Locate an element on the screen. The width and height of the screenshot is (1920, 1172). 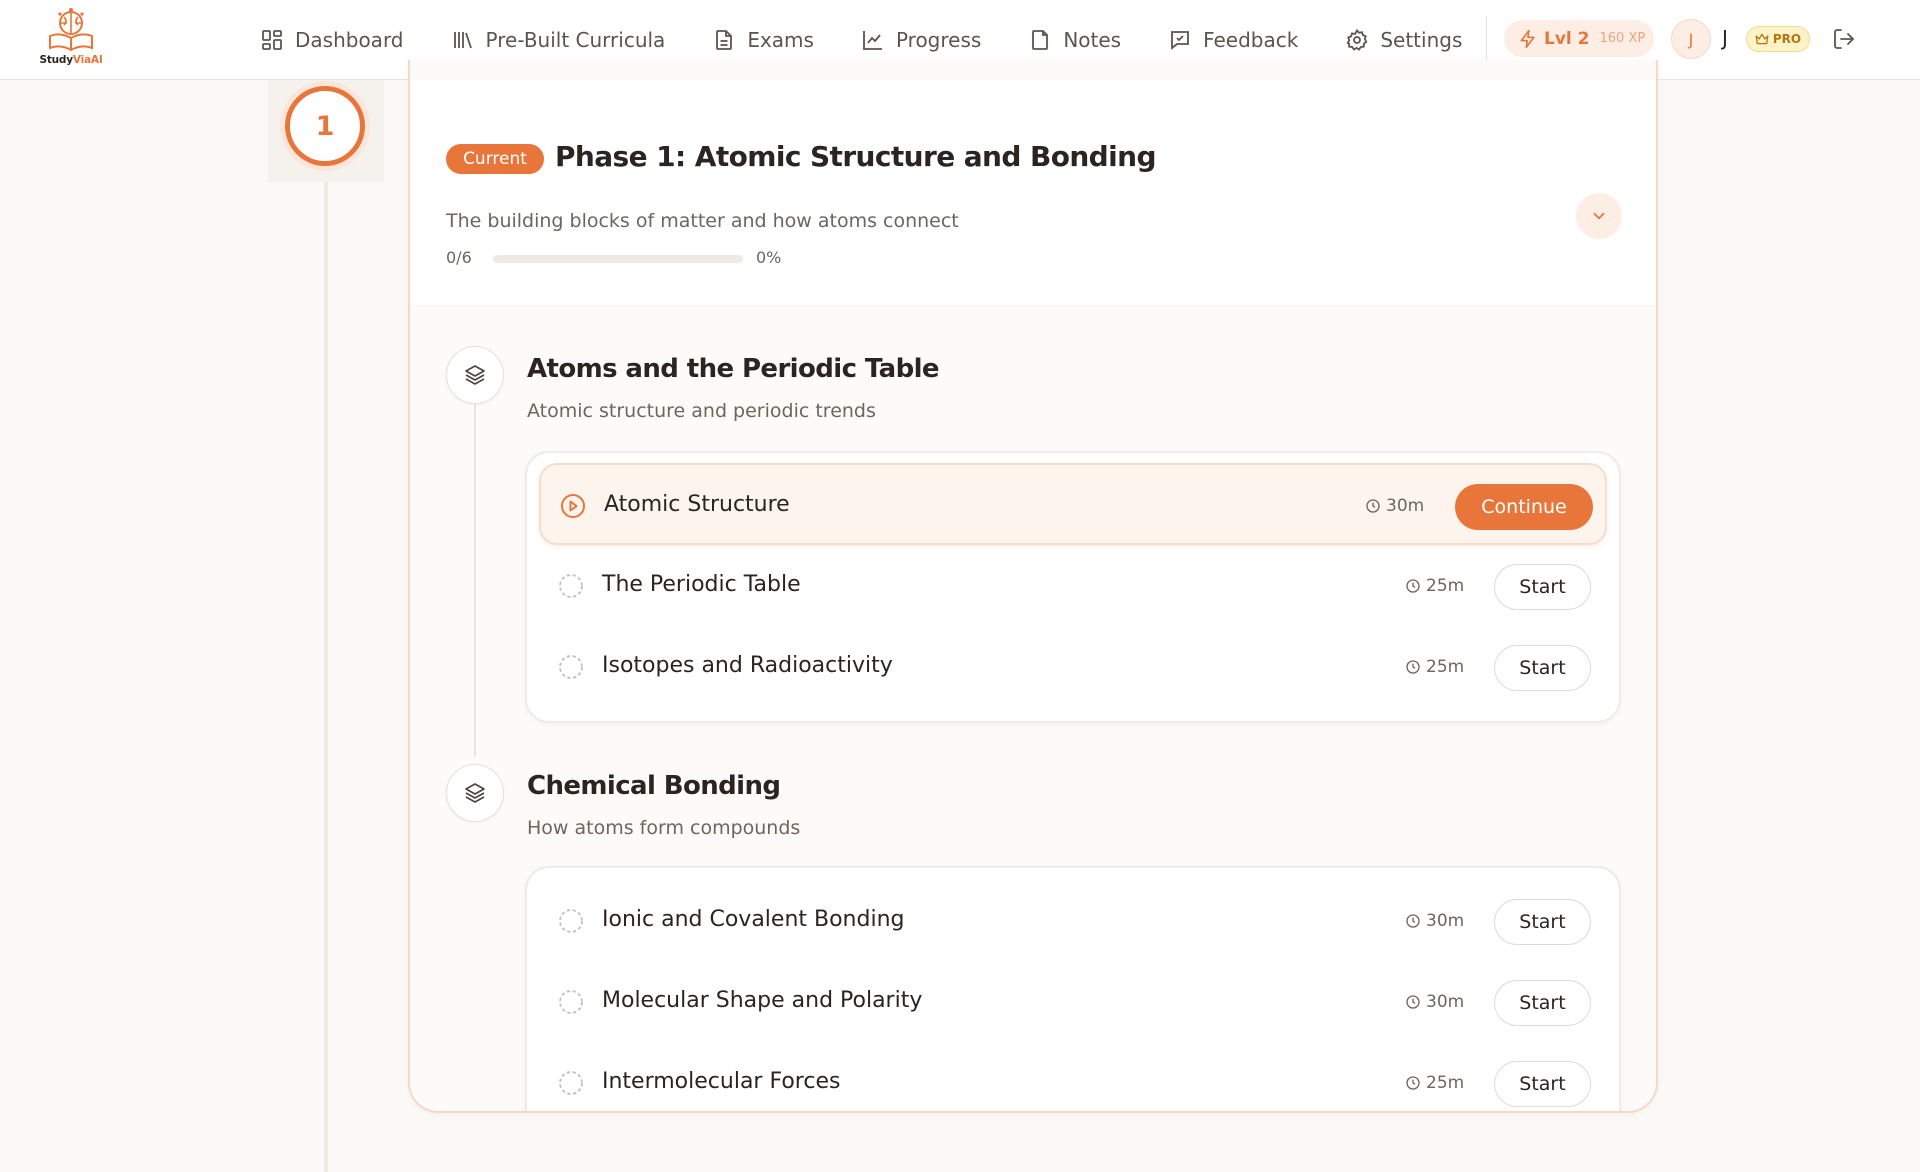
phase-number-marker: 1 is located at coordinates (325, 126).